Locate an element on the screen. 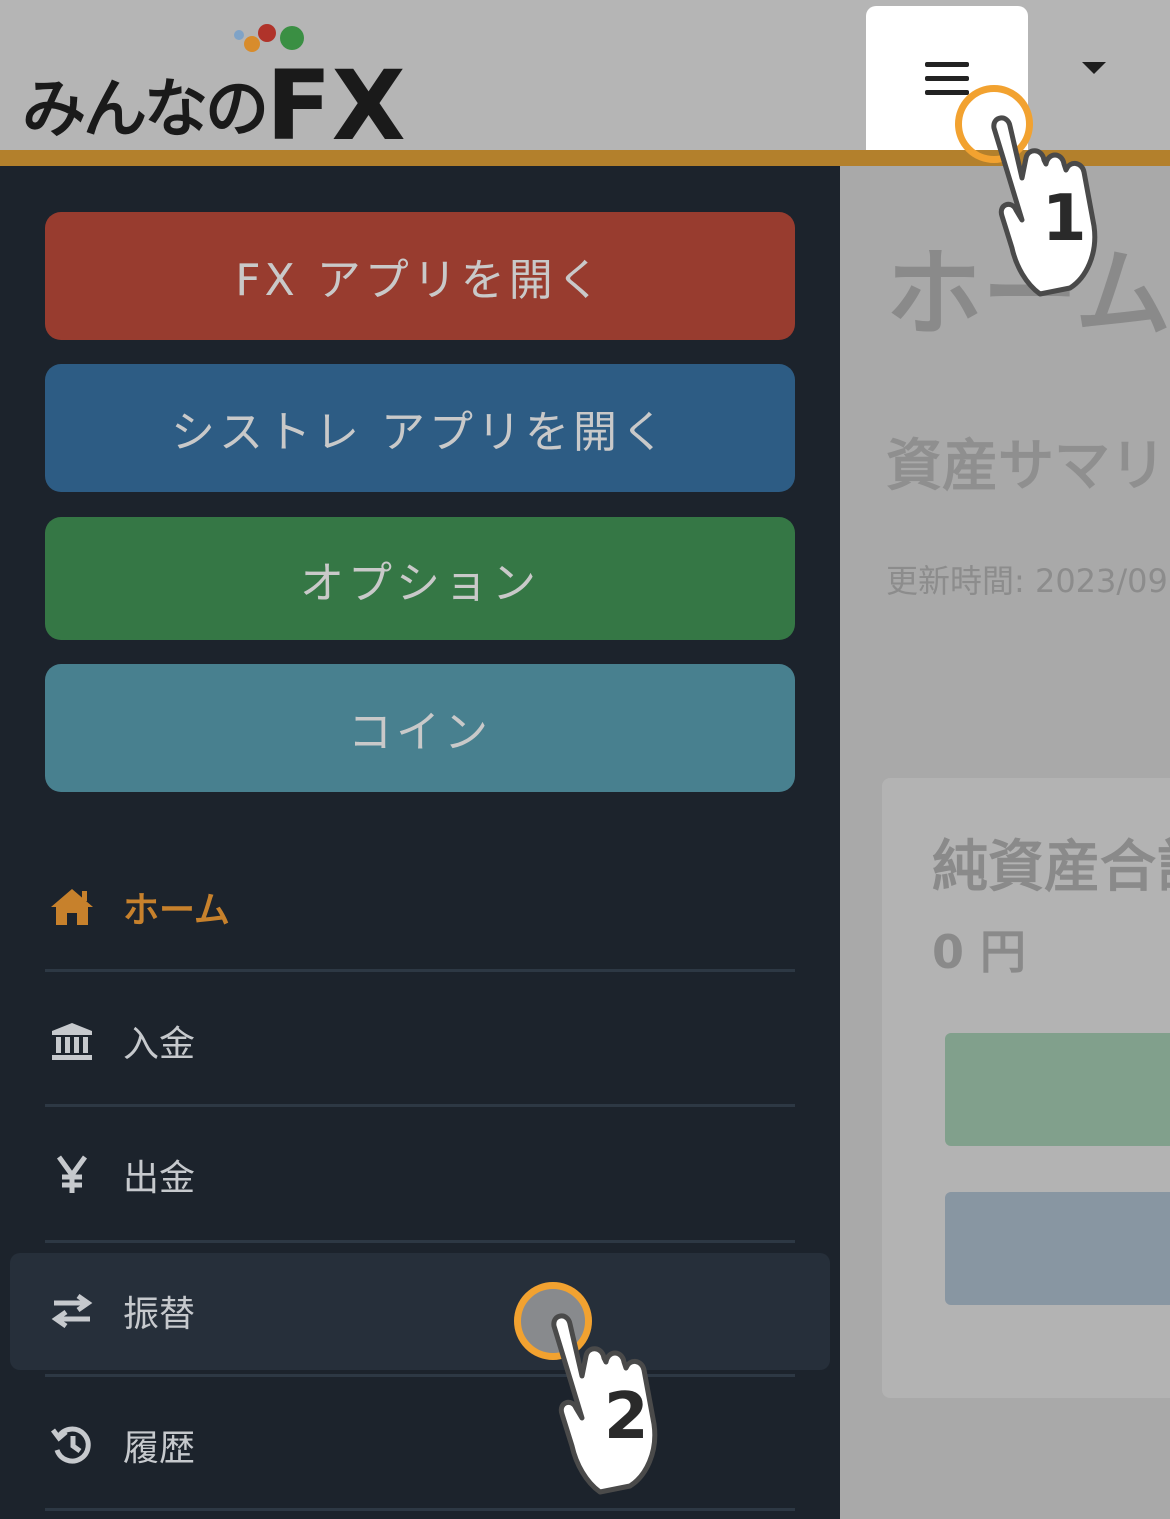 The image size is (1170, 1519). nav-item-label: 振替 is located at coordinates (159, 1314).